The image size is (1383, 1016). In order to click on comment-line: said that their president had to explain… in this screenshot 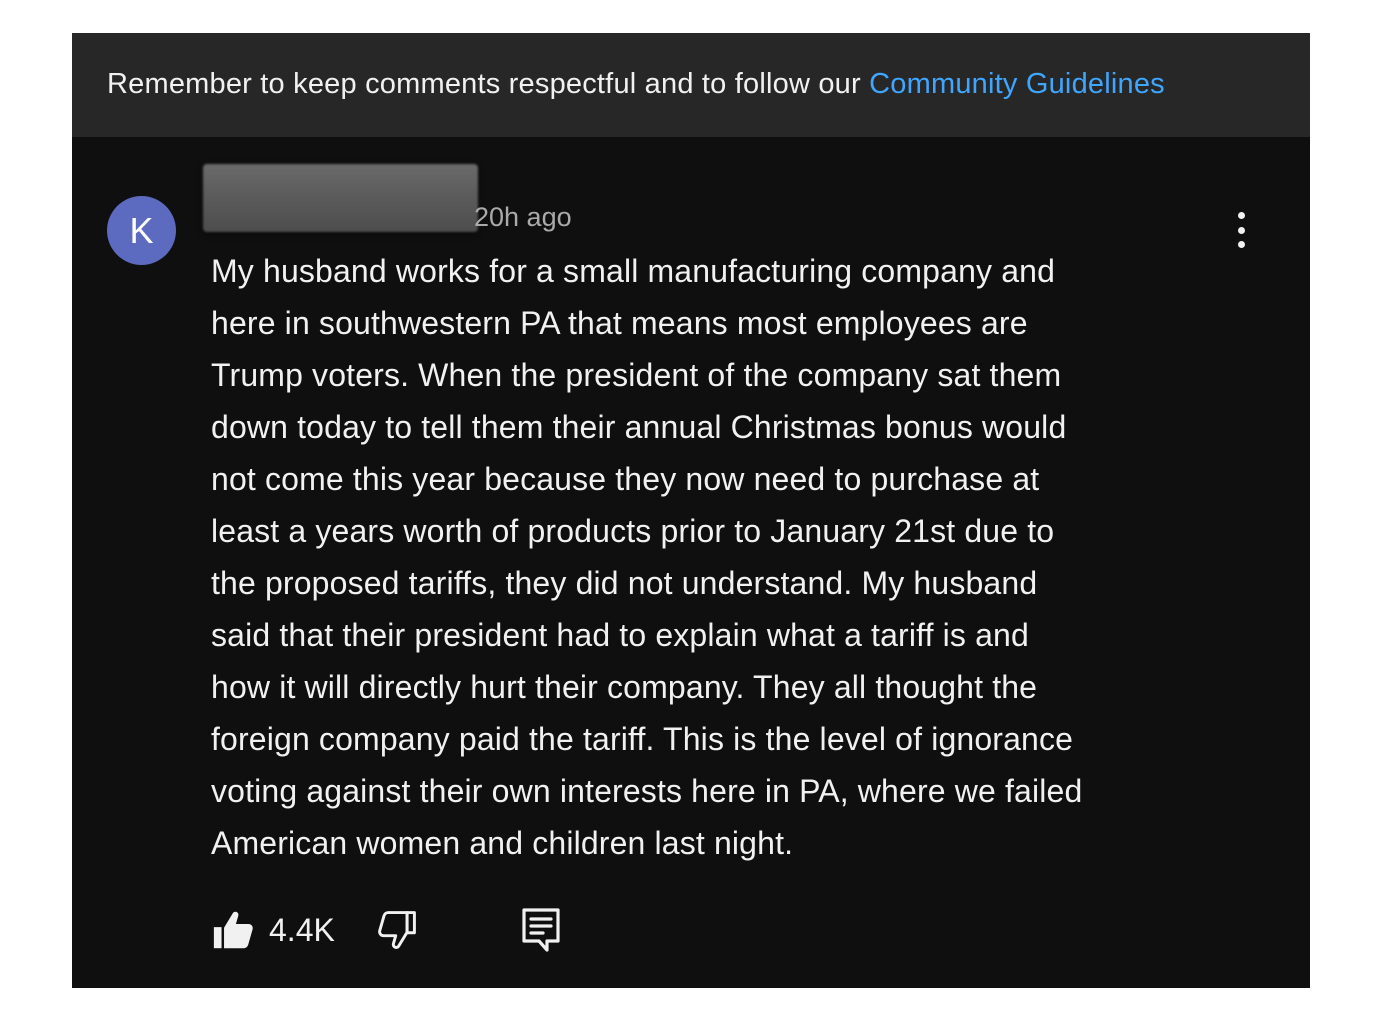, I will do `click(620, 635)`.